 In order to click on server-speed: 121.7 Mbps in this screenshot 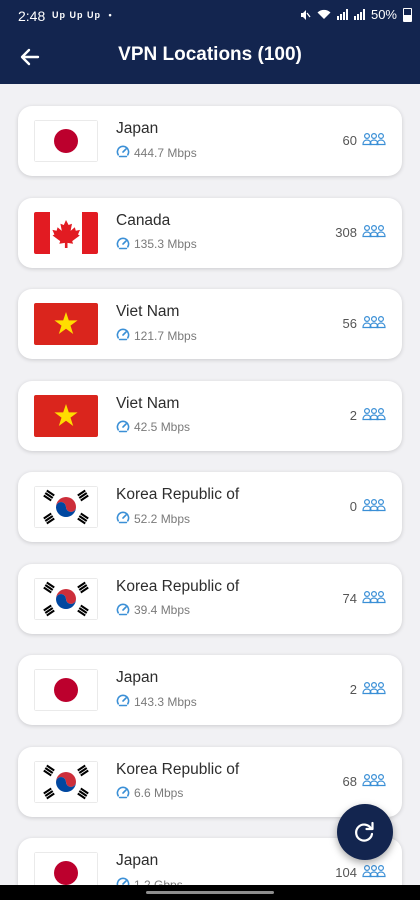, I will do `click(156, 335)`.